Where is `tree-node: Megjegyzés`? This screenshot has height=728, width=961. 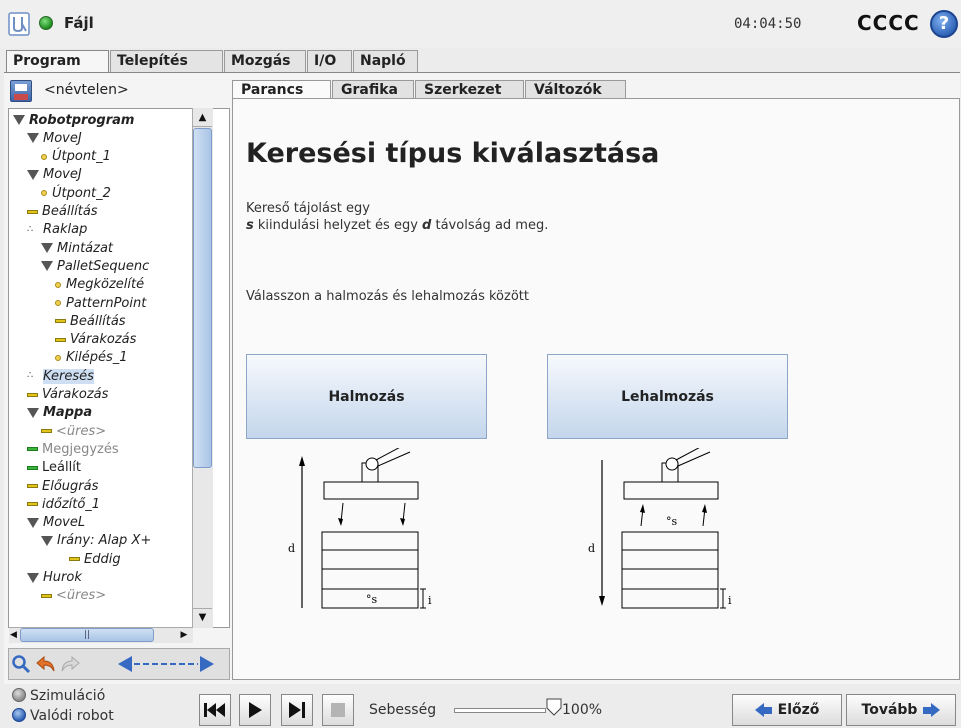 tree-node: Megjegyzés is located at coordinates (73, 449).